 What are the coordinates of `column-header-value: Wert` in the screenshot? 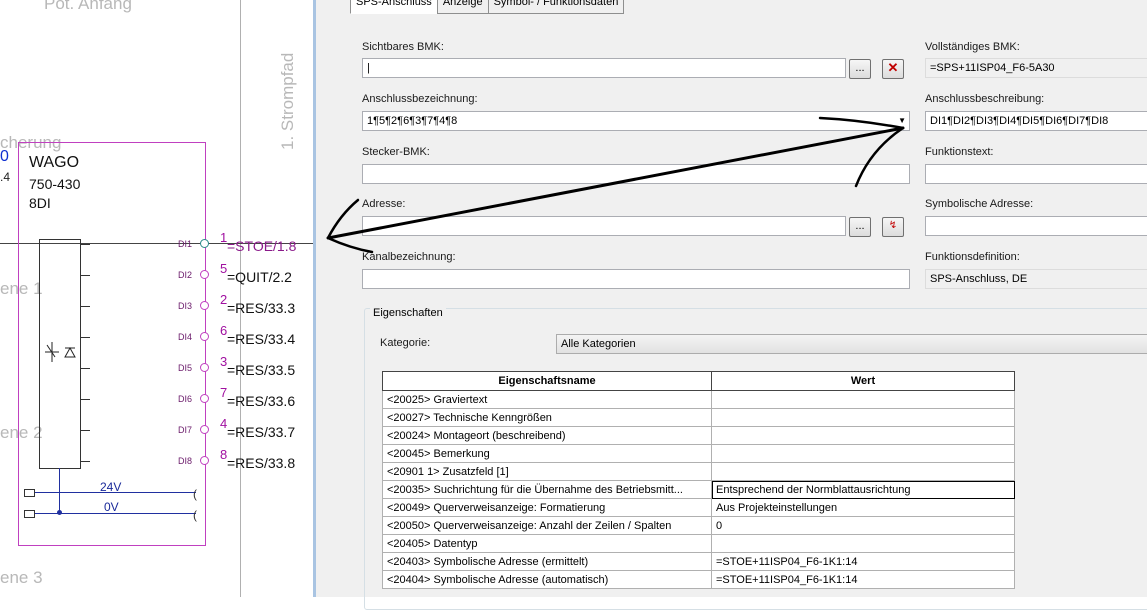 It's located at (863, 381).